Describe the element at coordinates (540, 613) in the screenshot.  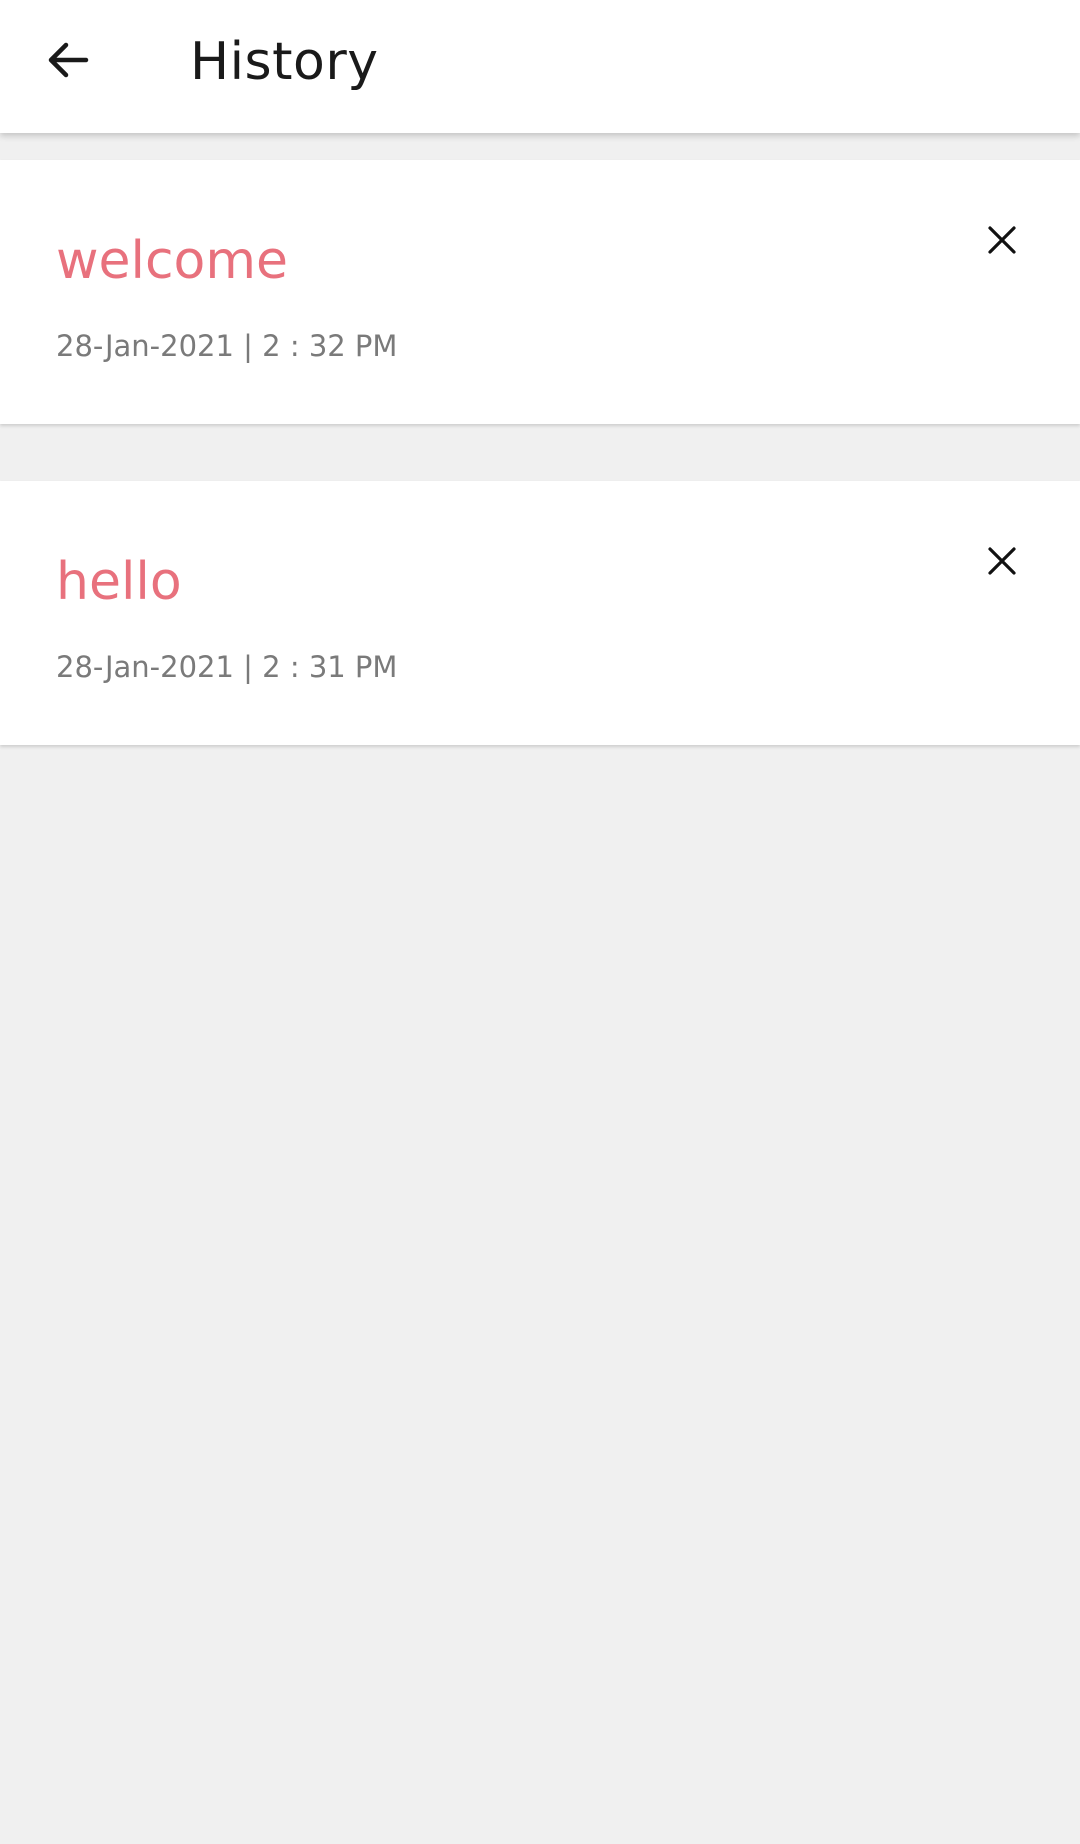
I see `history-item: hello 28-Jan-2021 | 2 : 31 PM` at that location.